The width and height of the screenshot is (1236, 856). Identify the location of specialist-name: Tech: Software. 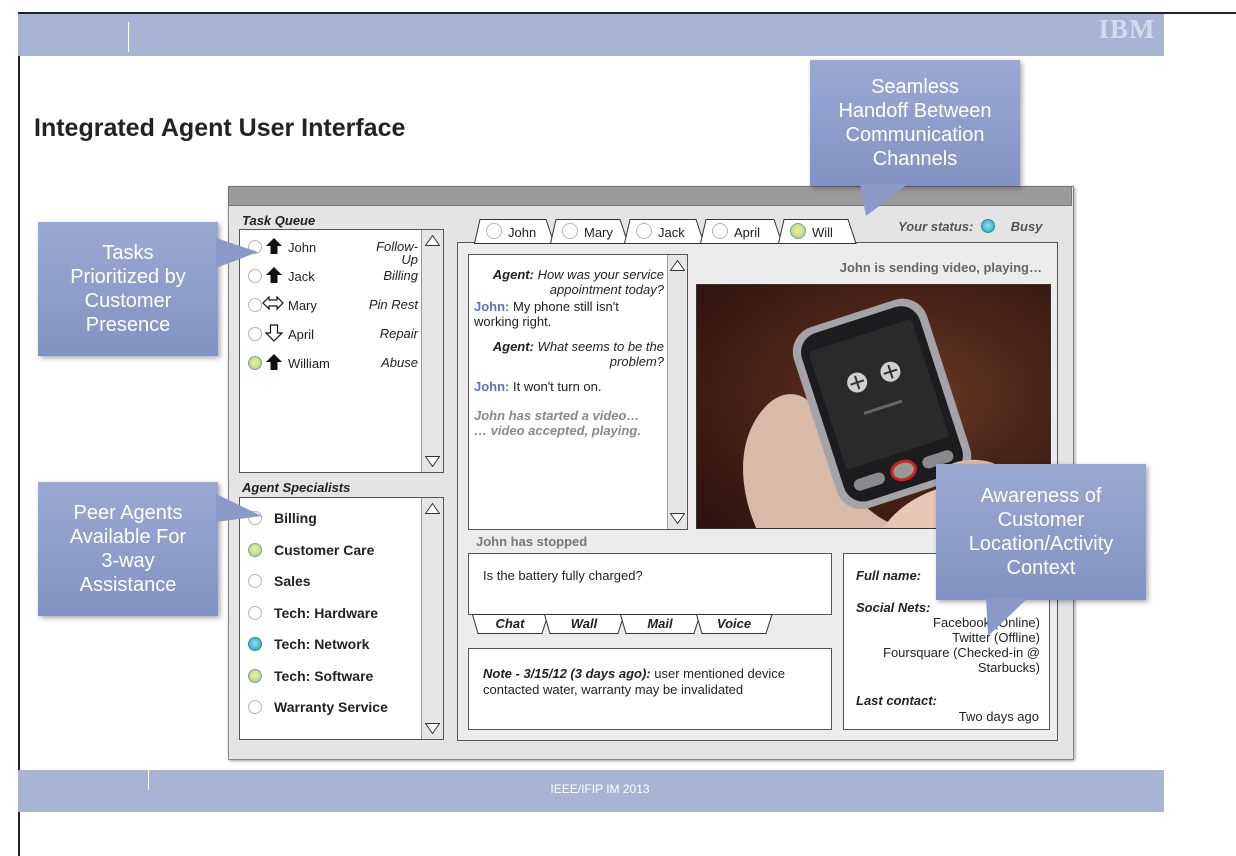
(324, 675).